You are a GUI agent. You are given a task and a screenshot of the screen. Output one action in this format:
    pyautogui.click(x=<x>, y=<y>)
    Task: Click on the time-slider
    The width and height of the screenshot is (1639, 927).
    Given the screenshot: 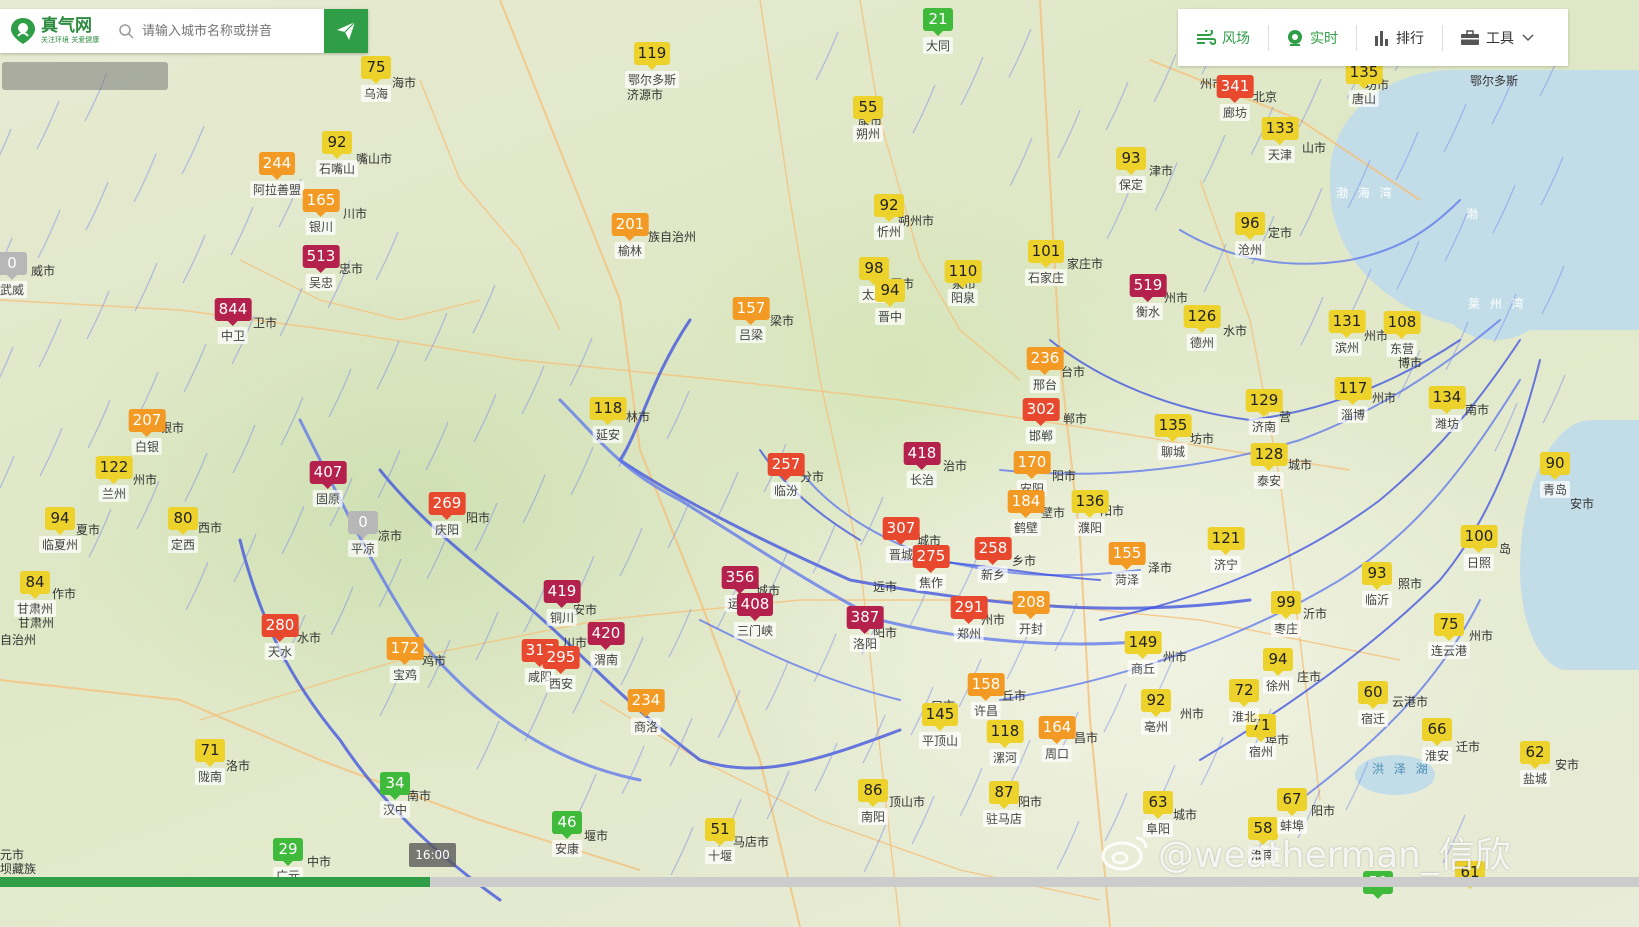 What is the action you would take?
    pyautogui.click(x=819, y=882)
    